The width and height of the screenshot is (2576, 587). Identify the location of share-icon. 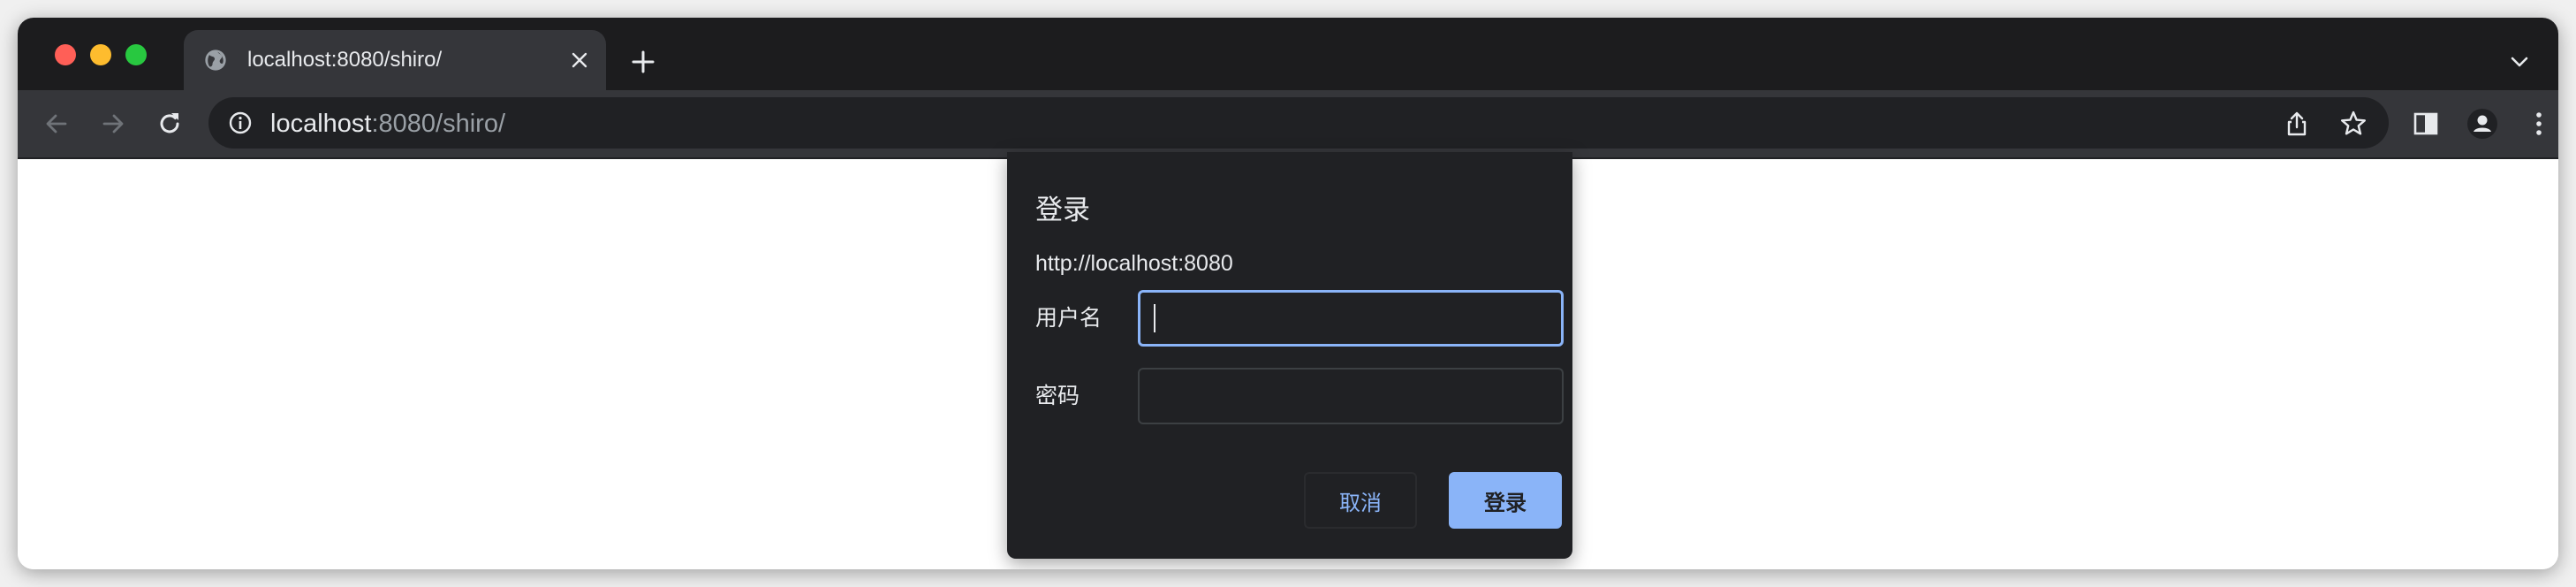
(2297, 124).